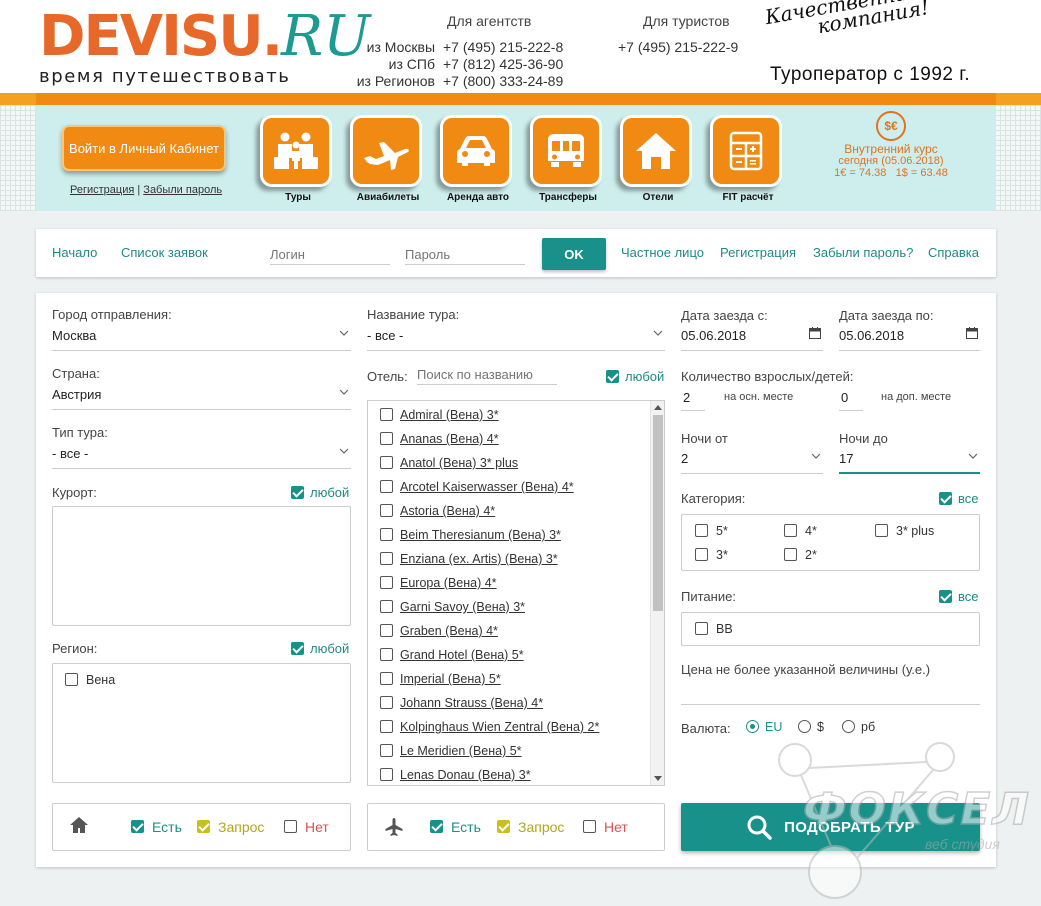  What do you see at coordinates (201, 566) in the screenshot?
I see `resort-list` at bounding box center [201, 566].